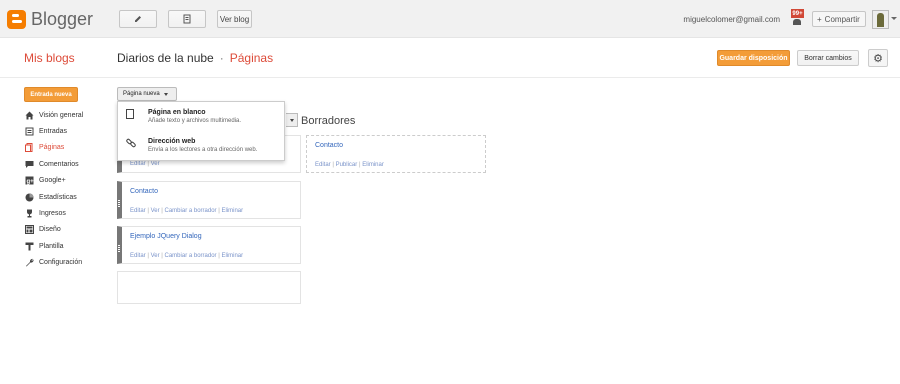 This screenshot has width=900, height=384. I want to click on section-name: Páginas, so click(251, 58).